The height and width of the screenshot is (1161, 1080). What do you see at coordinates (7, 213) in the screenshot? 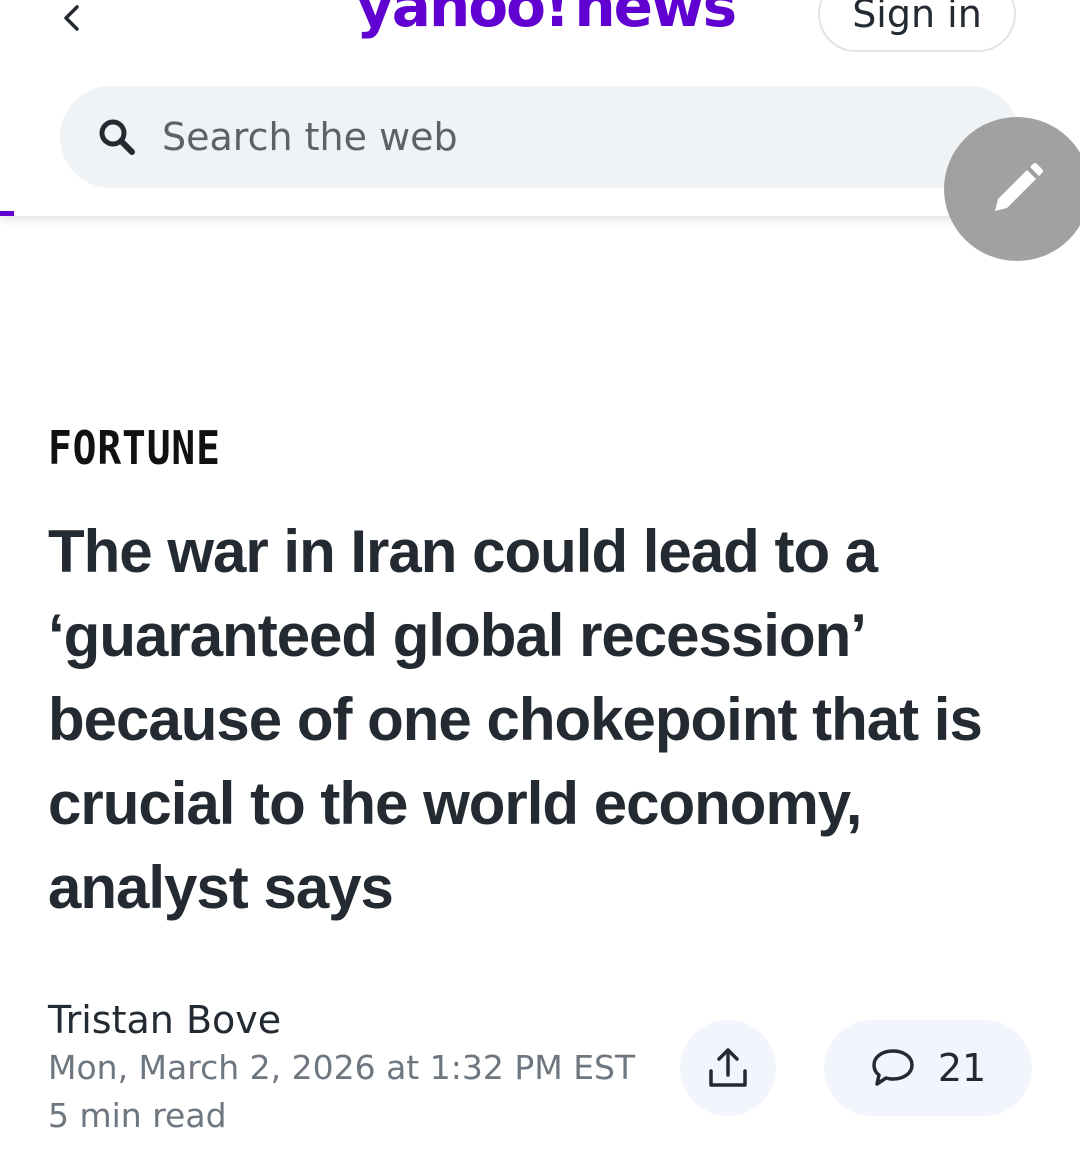
I see `reading-progress-indicator` at bounding box center [7, 213].